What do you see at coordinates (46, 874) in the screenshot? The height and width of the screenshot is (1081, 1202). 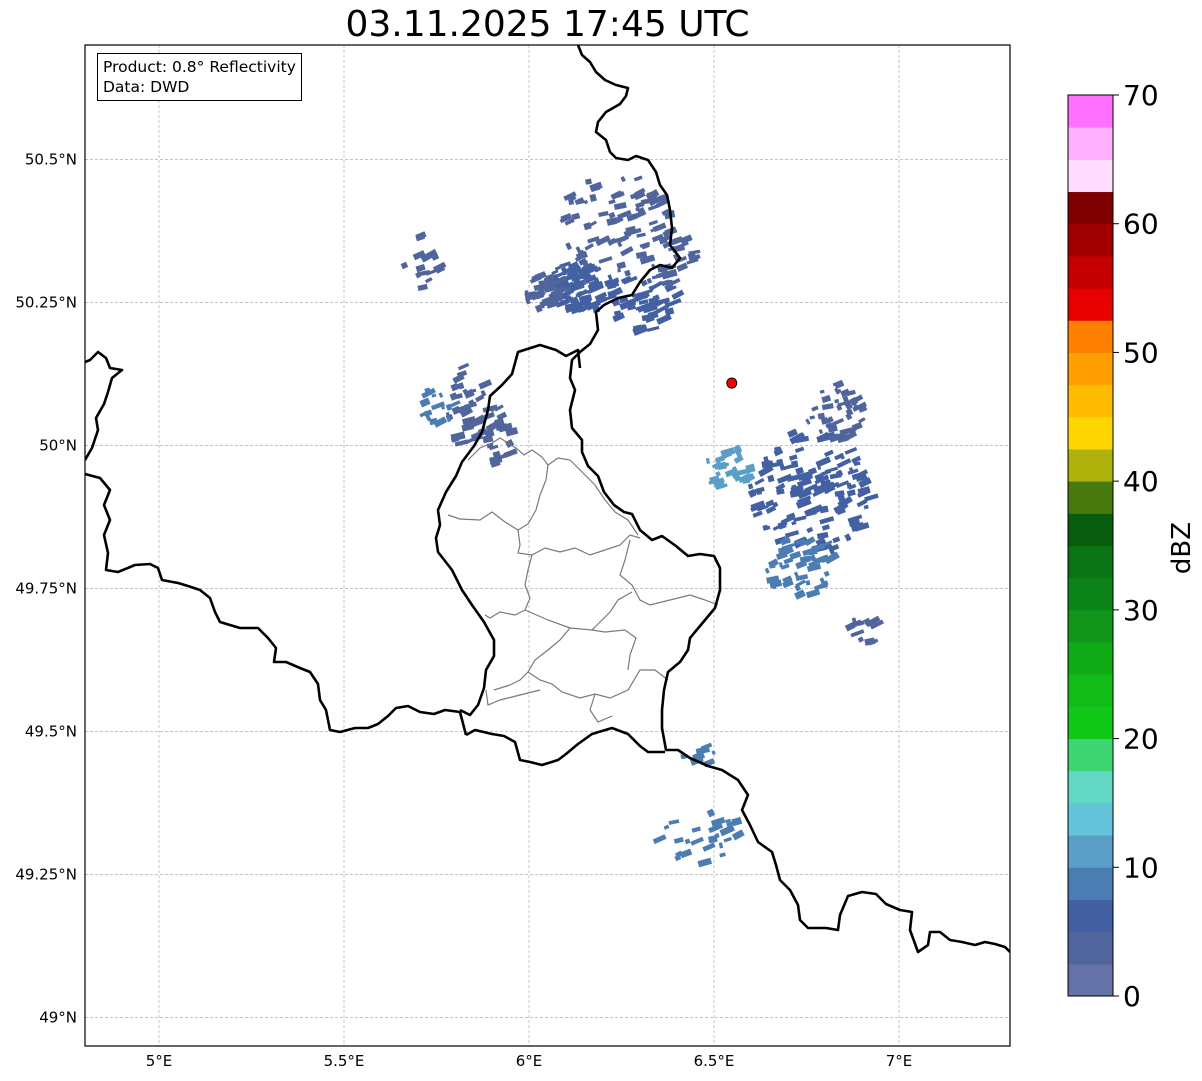 I see `lat-tick-label: 49.25°N` at bounding box center [46, 874].